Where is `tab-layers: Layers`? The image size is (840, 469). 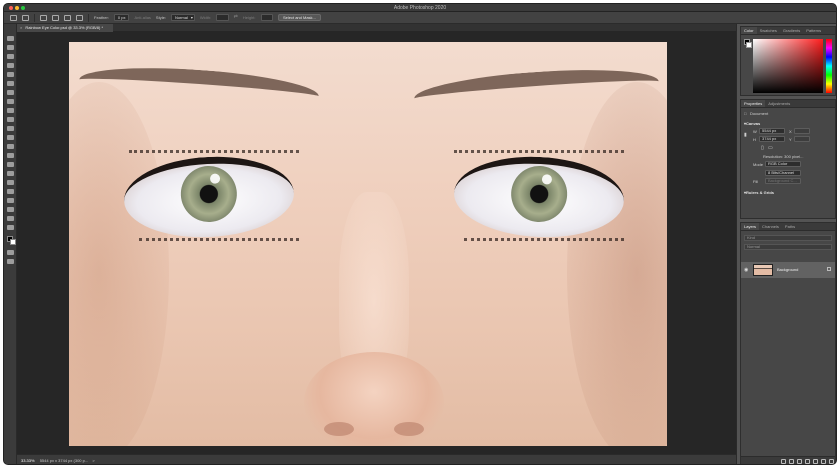 tab-layers: Layers is located at coordinates (750, 226).